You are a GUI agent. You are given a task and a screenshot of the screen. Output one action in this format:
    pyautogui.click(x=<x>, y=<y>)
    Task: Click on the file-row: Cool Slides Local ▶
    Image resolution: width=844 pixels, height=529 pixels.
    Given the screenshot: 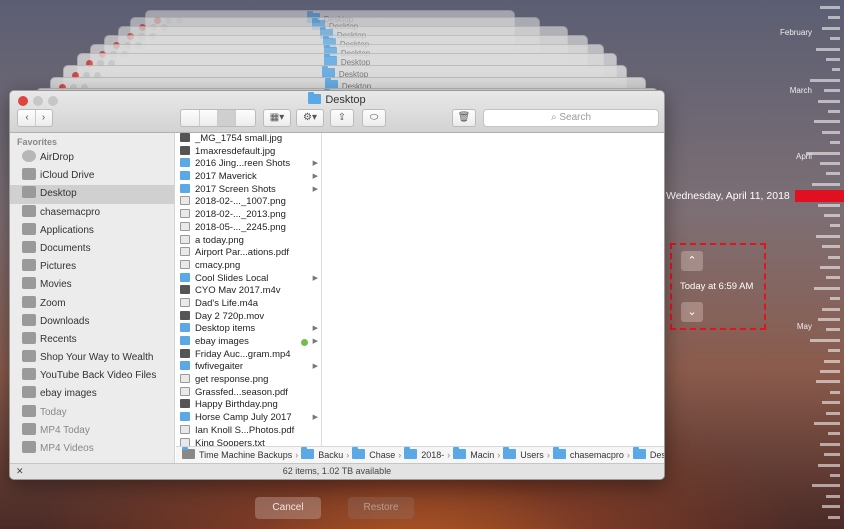 What is the action you would take?
    pyautogui.click(x=248, y=279)
    